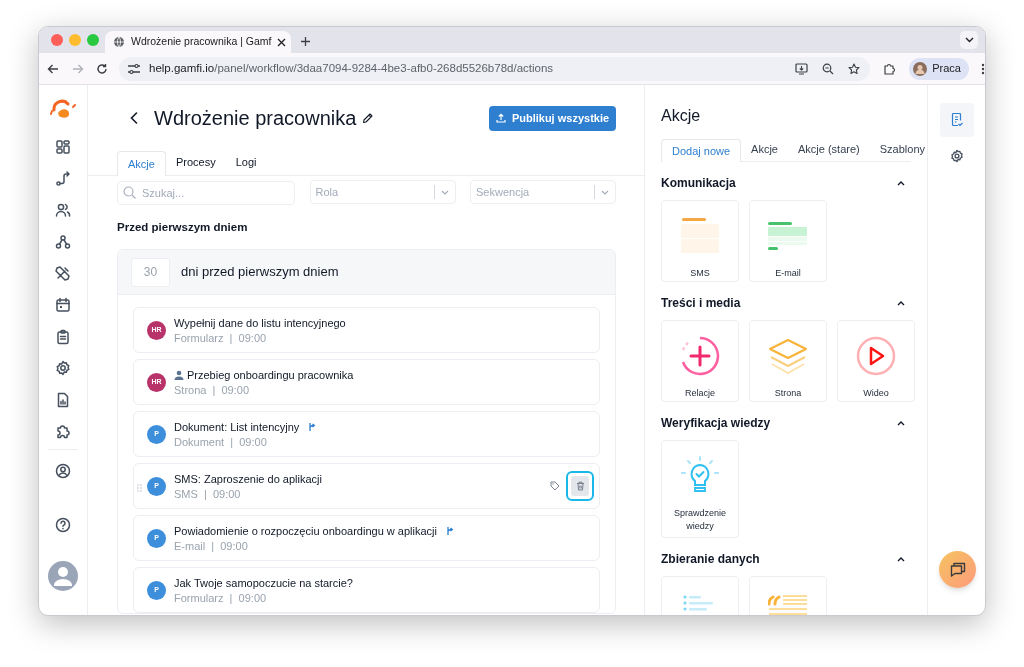  What do you see at coordinates (211, 546) in the screenshot?
I see `action-meta: E-mail | 09:00` at bounding box center [211, 546].